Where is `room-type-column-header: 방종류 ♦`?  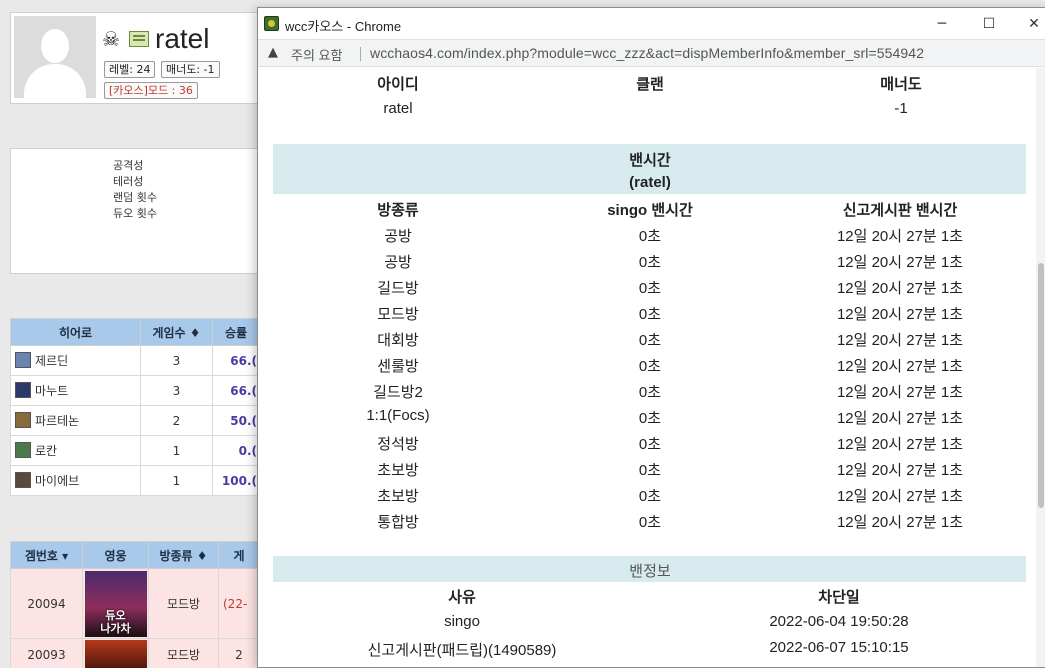 room-type-column-header: 방종류 ♦ is located at coordinates (183, 555).